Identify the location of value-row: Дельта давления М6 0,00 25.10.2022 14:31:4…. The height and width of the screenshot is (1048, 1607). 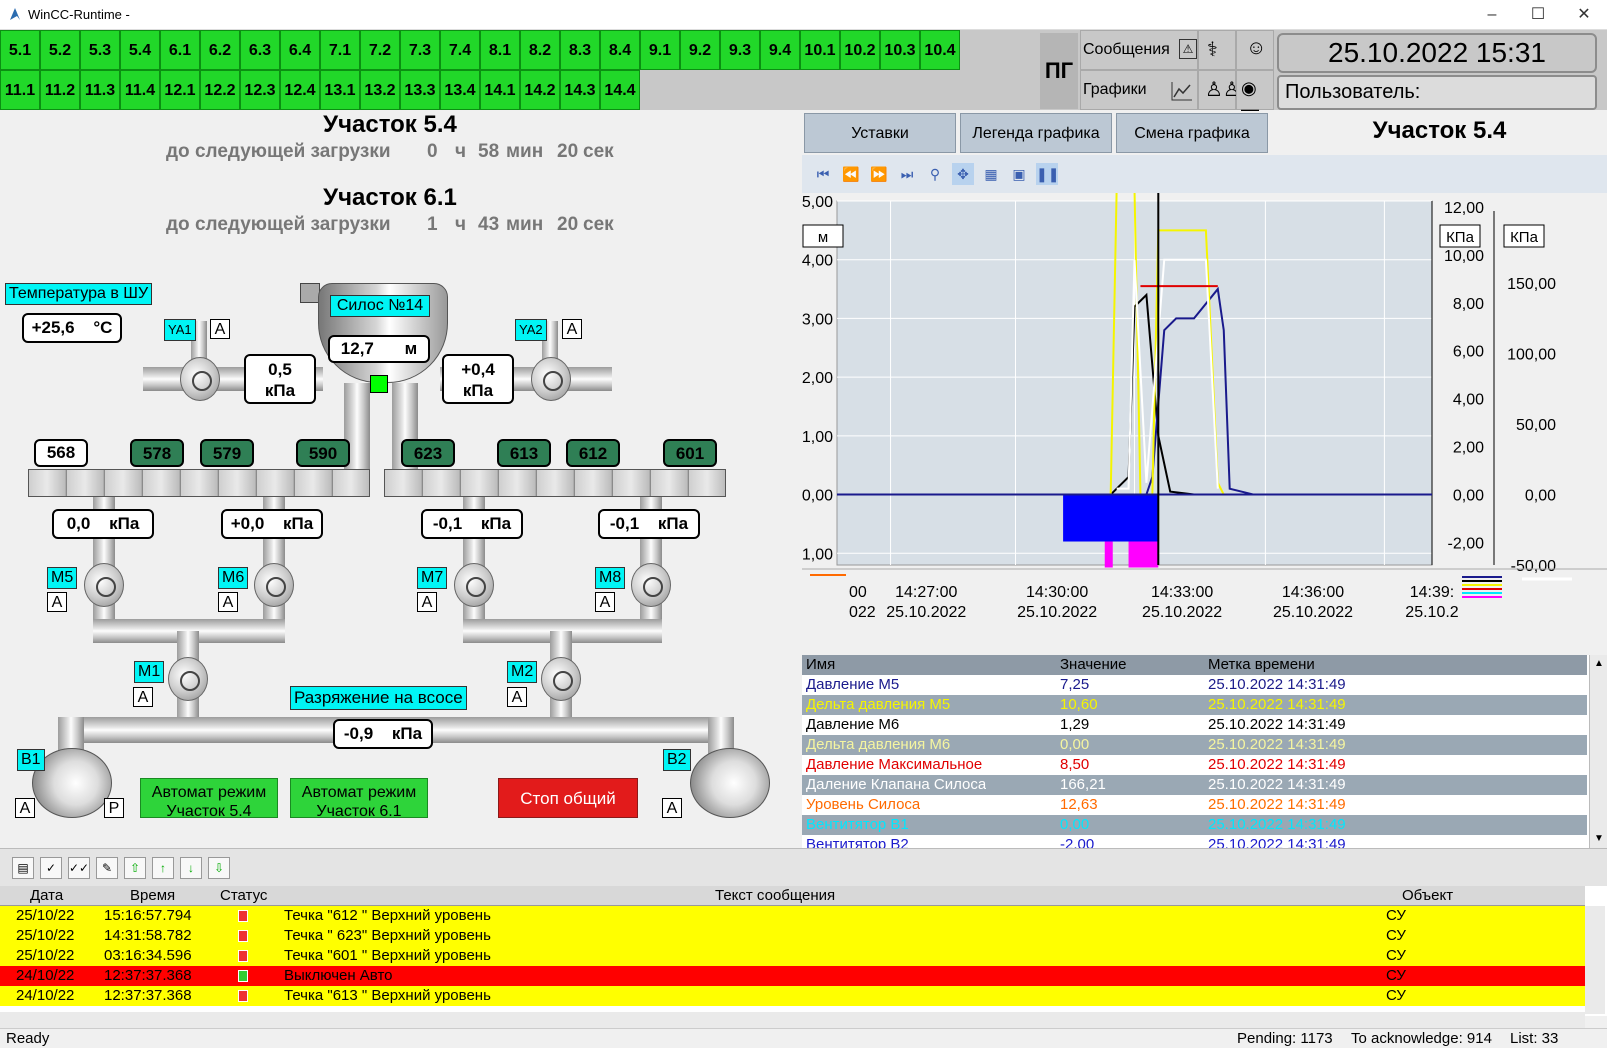
(1194, 745).